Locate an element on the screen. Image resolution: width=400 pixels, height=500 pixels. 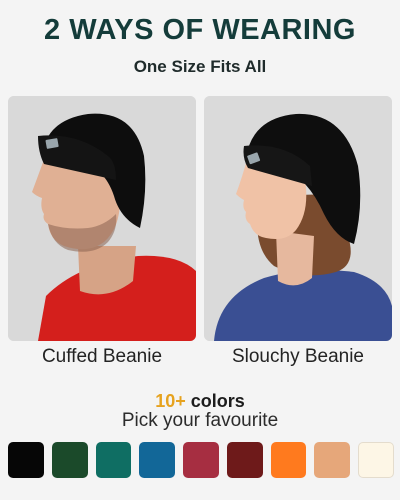
color-swatch-blue is located at coordinates (157, 460).